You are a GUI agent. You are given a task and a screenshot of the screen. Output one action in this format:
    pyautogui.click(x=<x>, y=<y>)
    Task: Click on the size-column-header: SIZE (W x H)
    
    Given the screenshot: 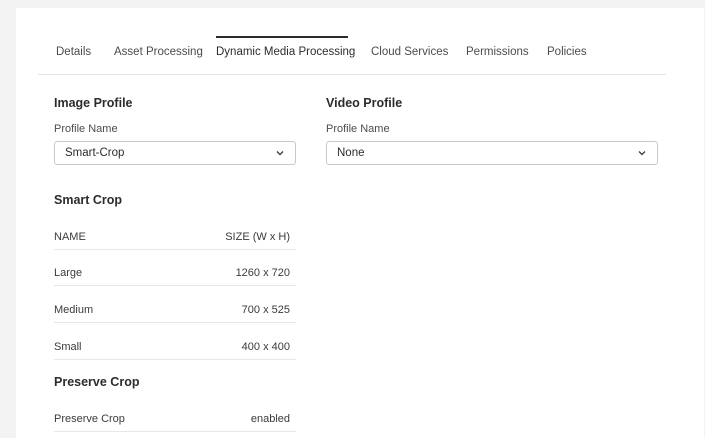 What is the action you would take?
    pyautogui.click(x=257, y=237)
    